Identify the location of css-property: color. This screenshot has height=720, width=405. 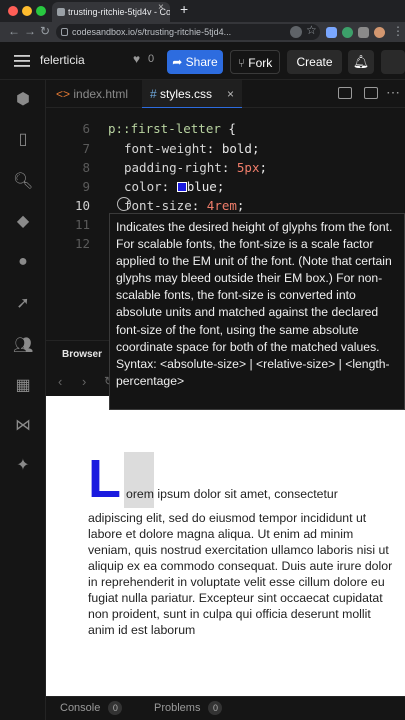
(143, 186).